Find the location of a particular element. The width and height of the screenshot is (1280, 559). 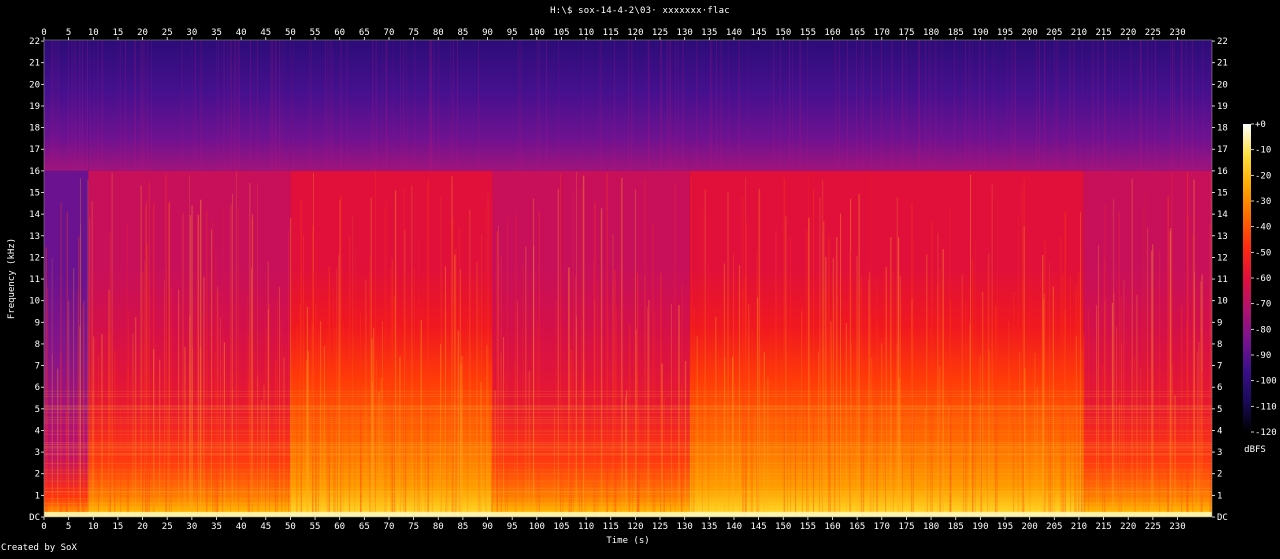

x-tick-label-bottom: 45 is located at coordinates (265, 527).